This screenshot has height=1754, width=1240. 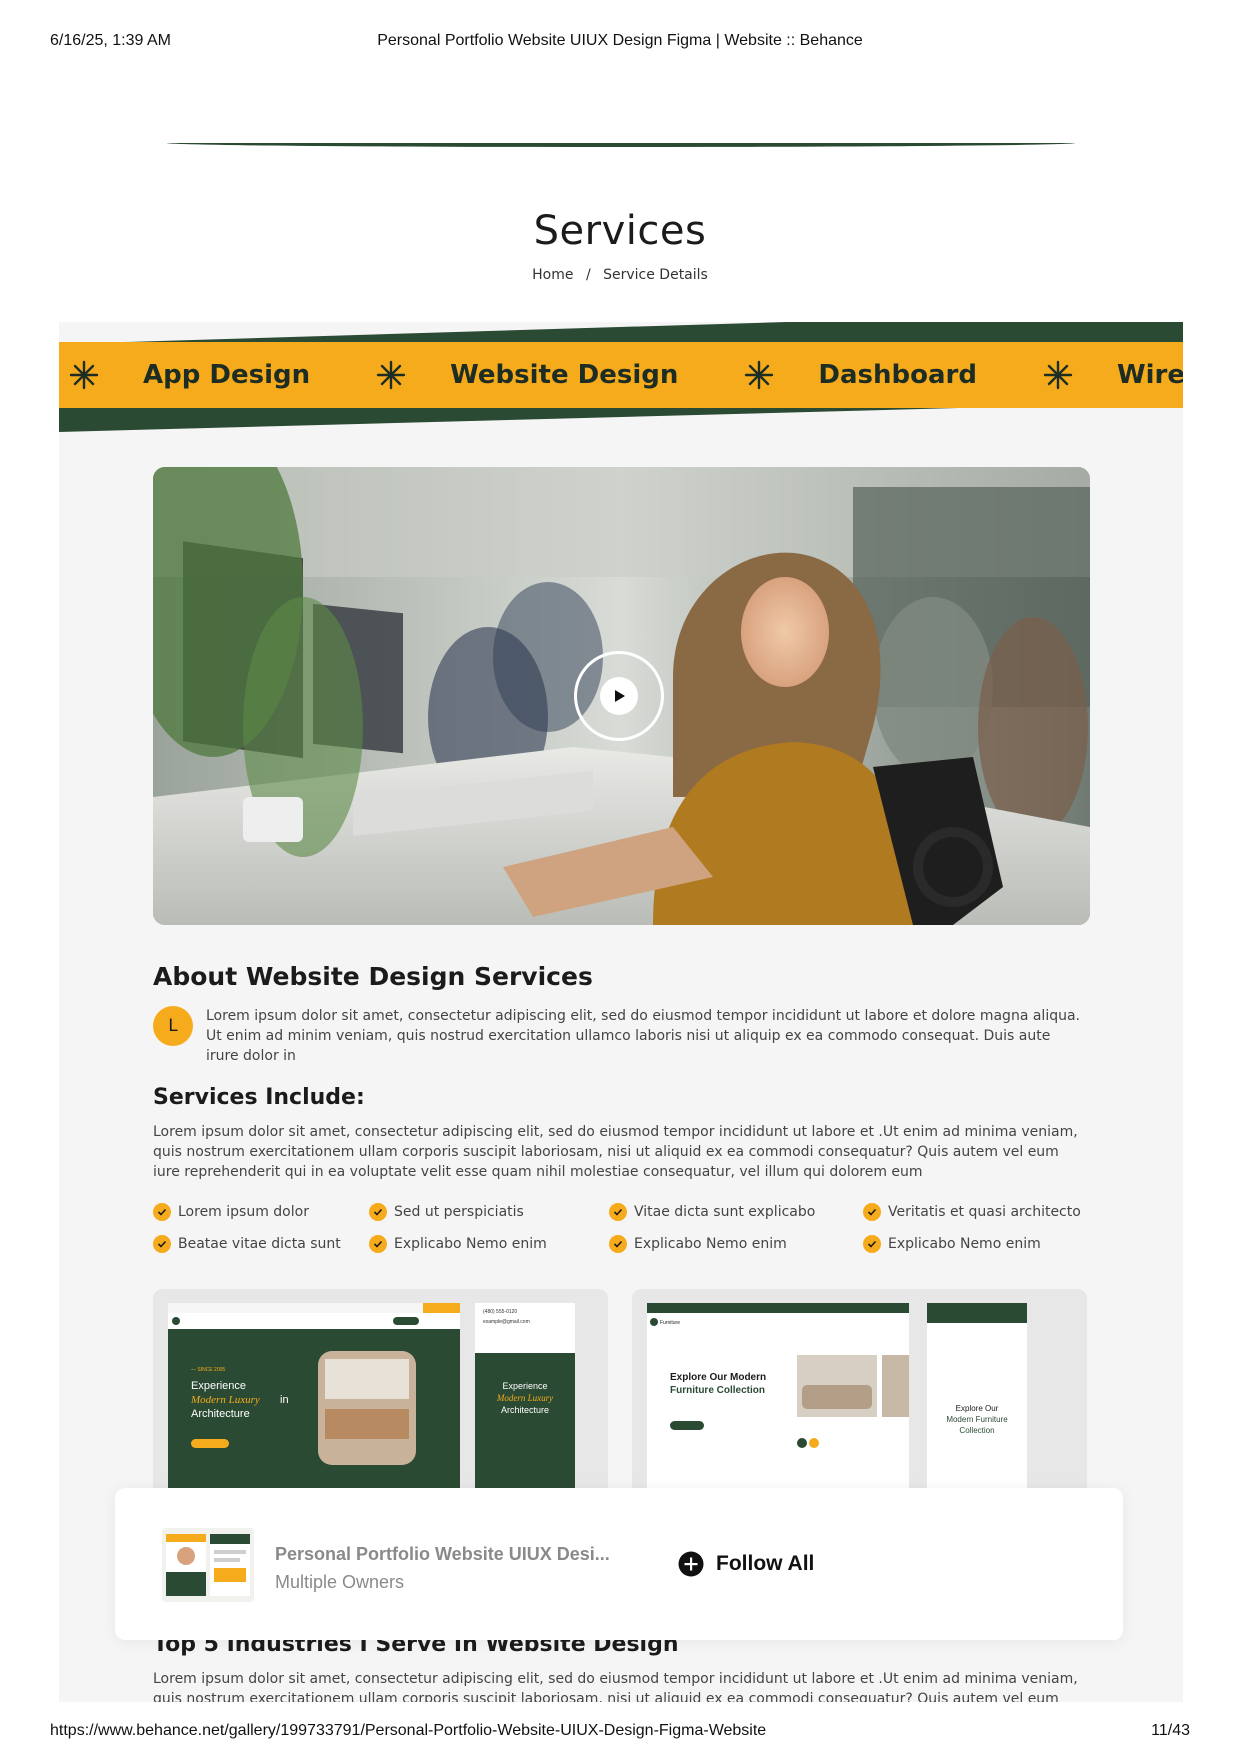 I want to click on project-owners: Multiple Owners, so click(x=339, y=1582).